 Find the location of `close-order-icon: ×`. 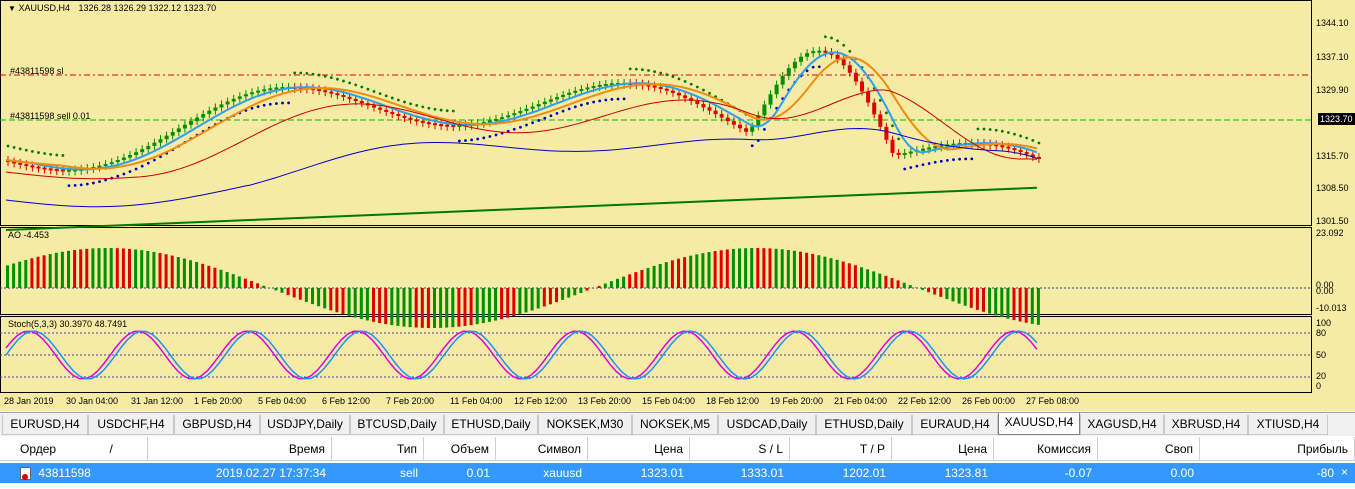

close-order-icon: × is located at coordinates (1347, 472).